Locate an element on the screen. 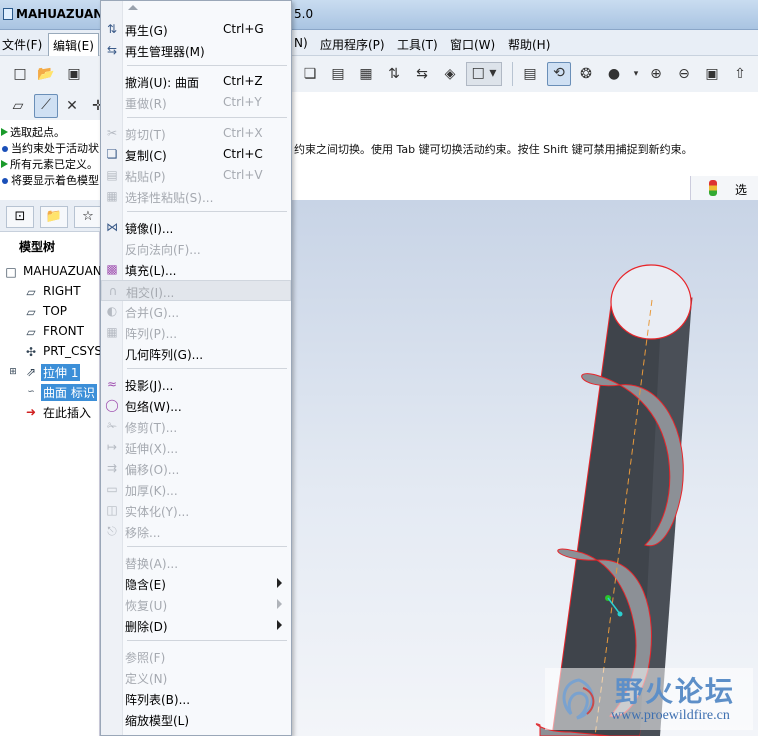 This screenshot has height=736, width=758. save-icon: ▣ is located at coordinates (74, 74).